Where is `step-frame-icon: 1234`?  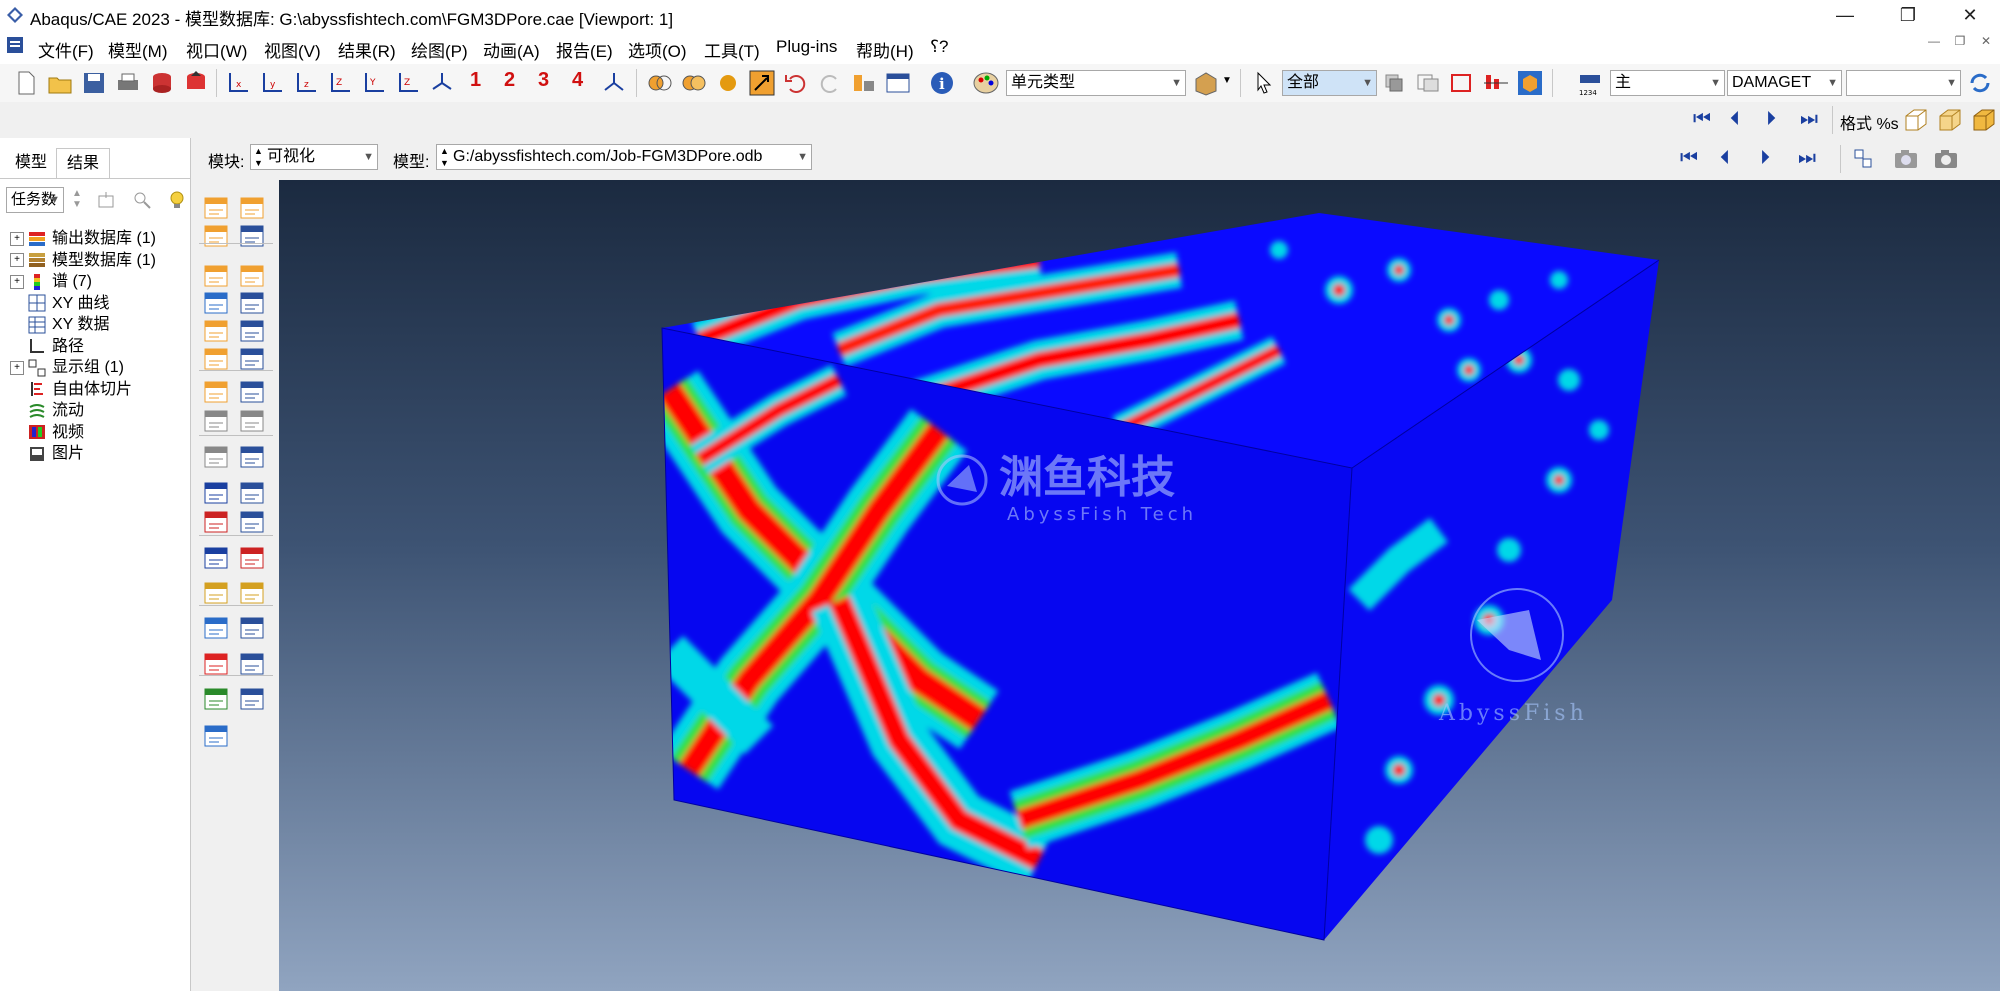
step-frame-icon: 1234 is located at coordinates (1590, 83).